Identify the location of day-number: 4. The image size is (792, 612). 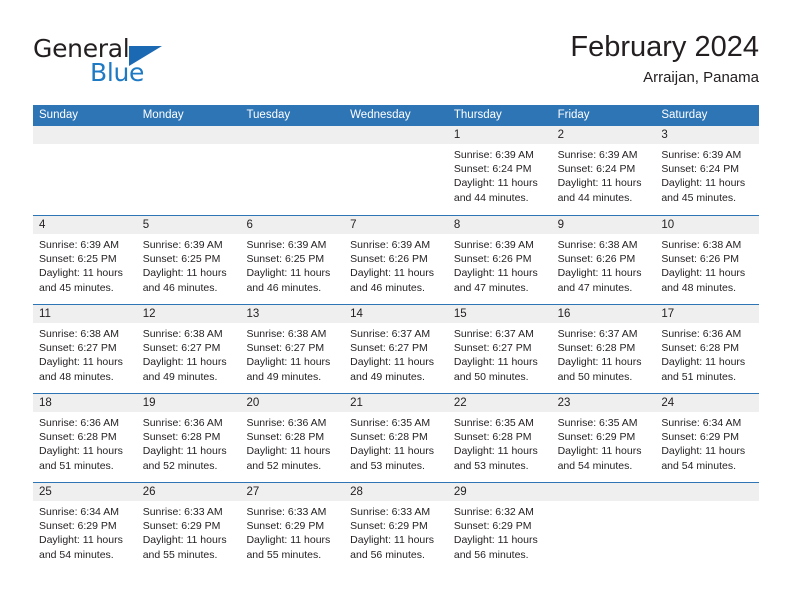
(85, 225).